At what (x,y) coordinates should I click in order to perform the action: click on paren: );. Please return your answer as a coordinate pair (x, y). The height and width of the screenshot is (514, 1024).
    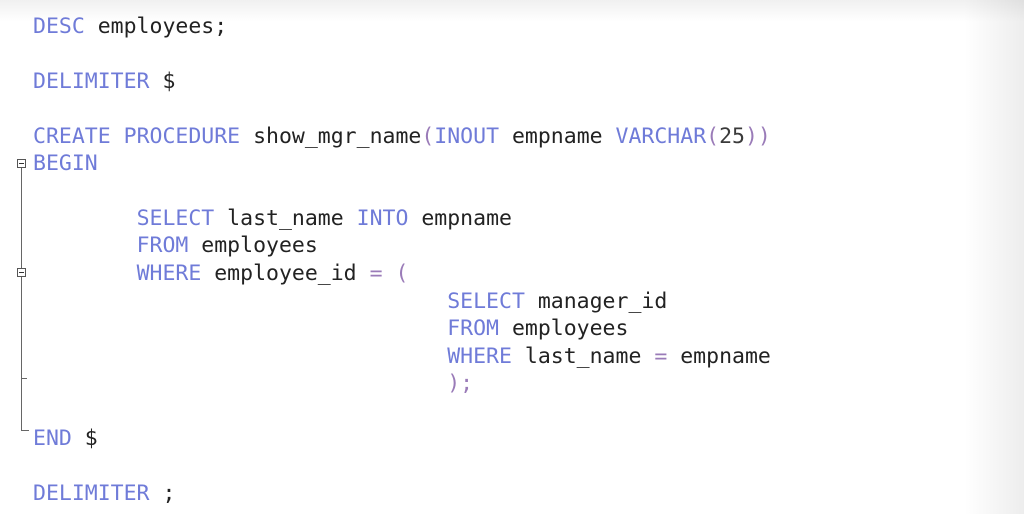
    Looking at the image, I should click on (460, 383).